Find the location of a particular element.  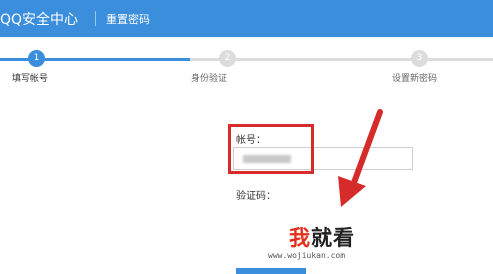

captcha-label: 验证码： is located at coordinates (256, 196).